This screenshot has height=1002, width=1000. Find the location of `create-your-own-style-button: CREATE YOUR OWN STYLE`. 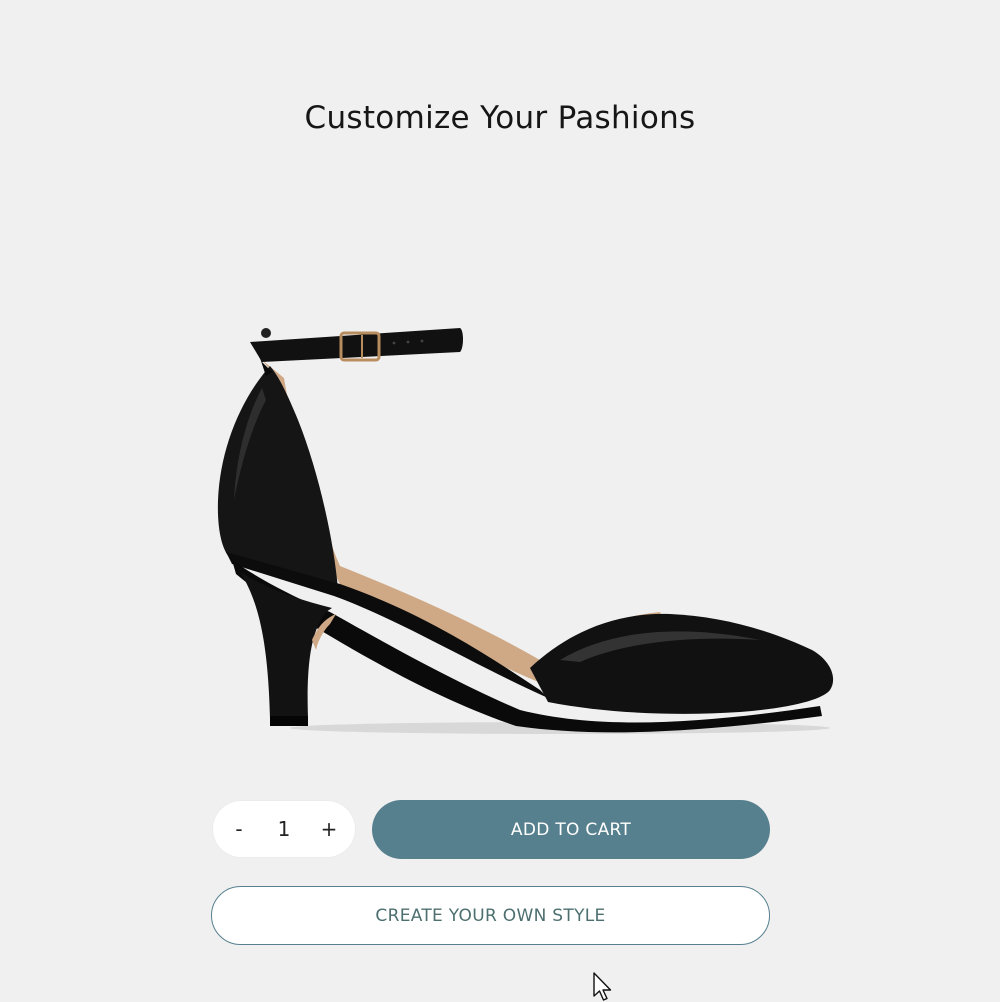

create-your-own-style-button: CREATE YOUR OWN STYLE is located at coordinates (490, 915).